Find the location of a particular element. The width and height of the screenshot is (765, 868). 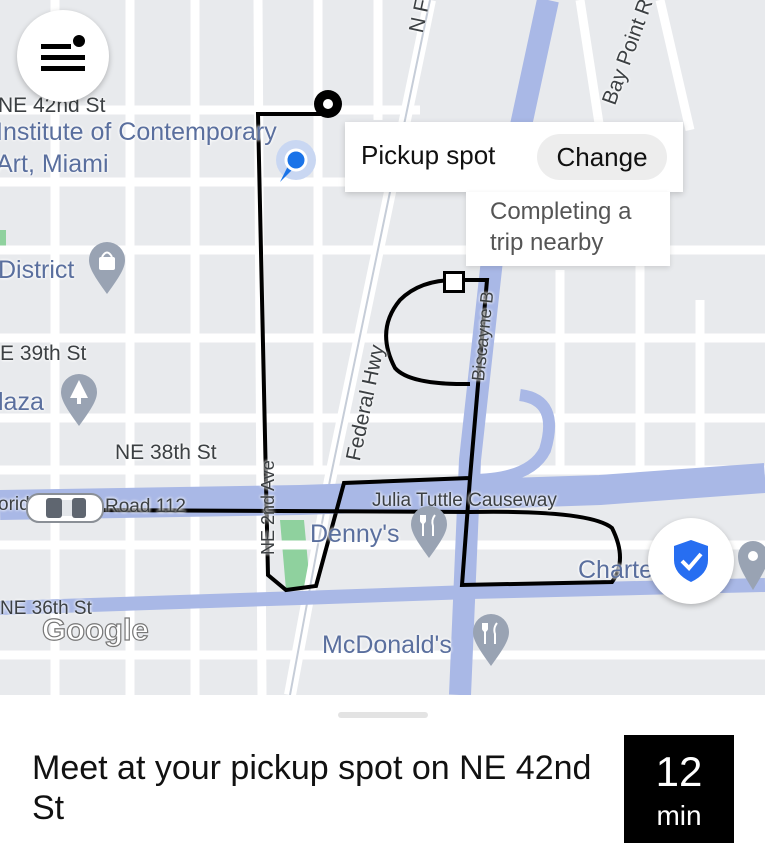

menu-button is located at coordinates (63, 56).